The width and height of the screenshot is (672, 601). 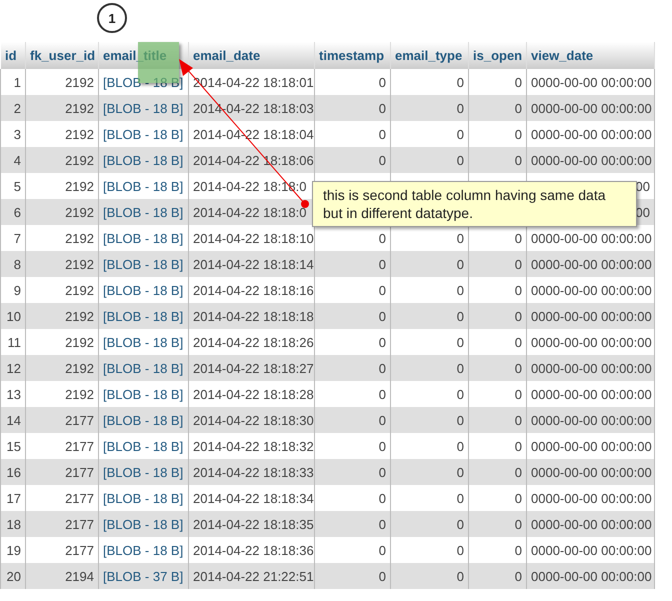 I want to click on column-header: view_date, so click(x=590, y=55).